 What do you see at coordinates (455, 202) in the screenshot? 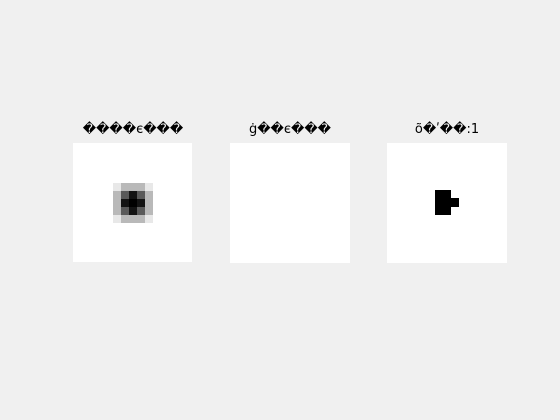
I see `binary-block-tab` at bounding box center [455, 202].